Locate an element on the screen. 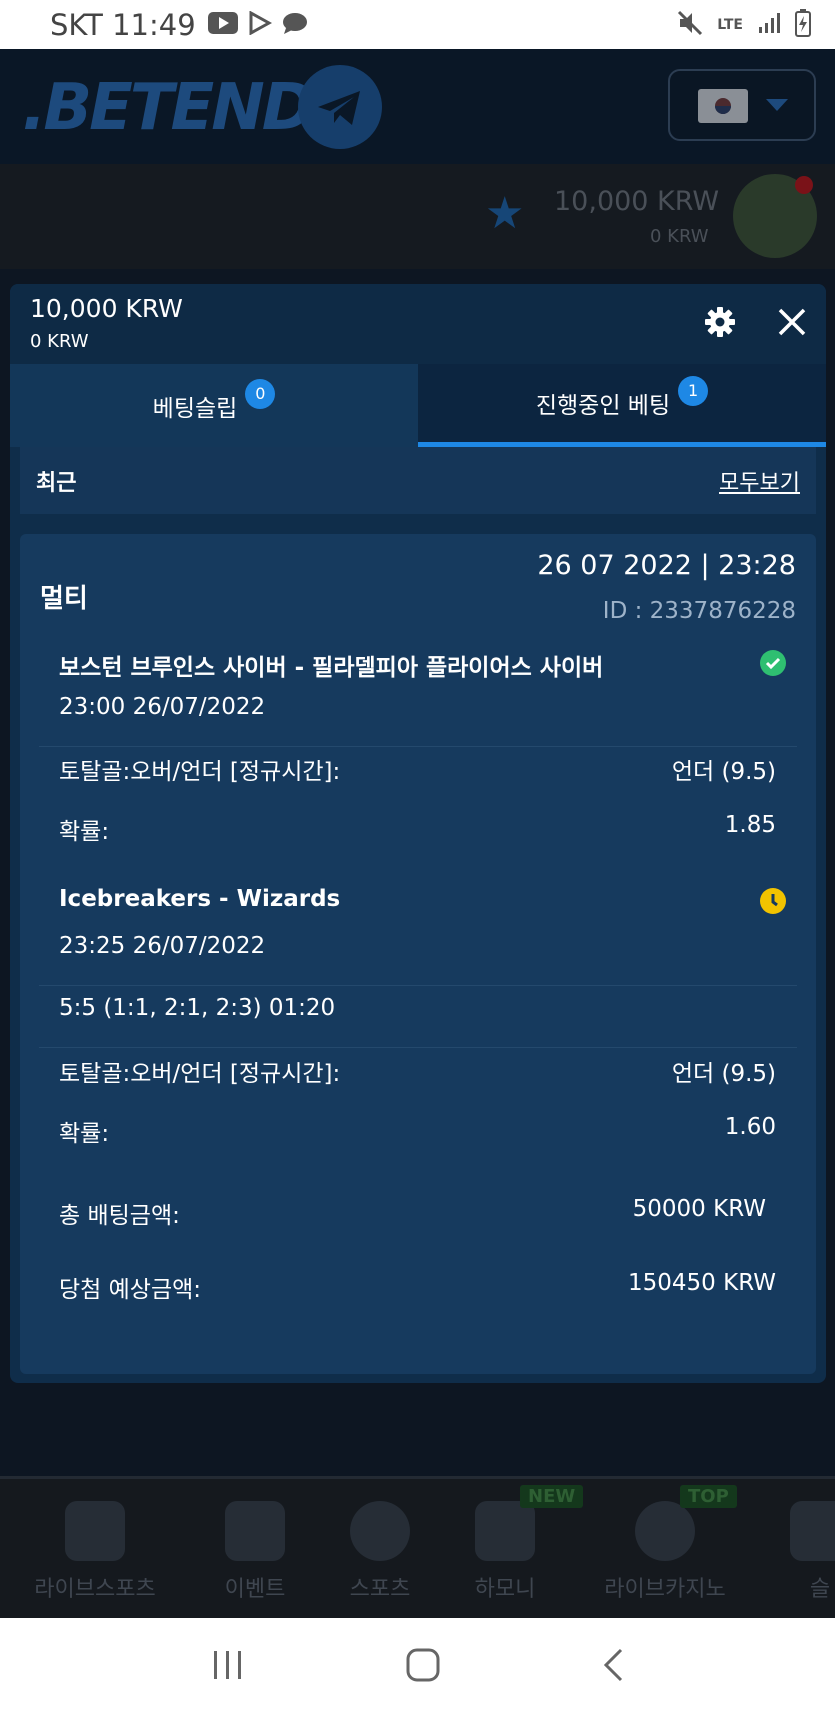 The image size is (835, 1716). language-selector is located at coordinates (742, 105).